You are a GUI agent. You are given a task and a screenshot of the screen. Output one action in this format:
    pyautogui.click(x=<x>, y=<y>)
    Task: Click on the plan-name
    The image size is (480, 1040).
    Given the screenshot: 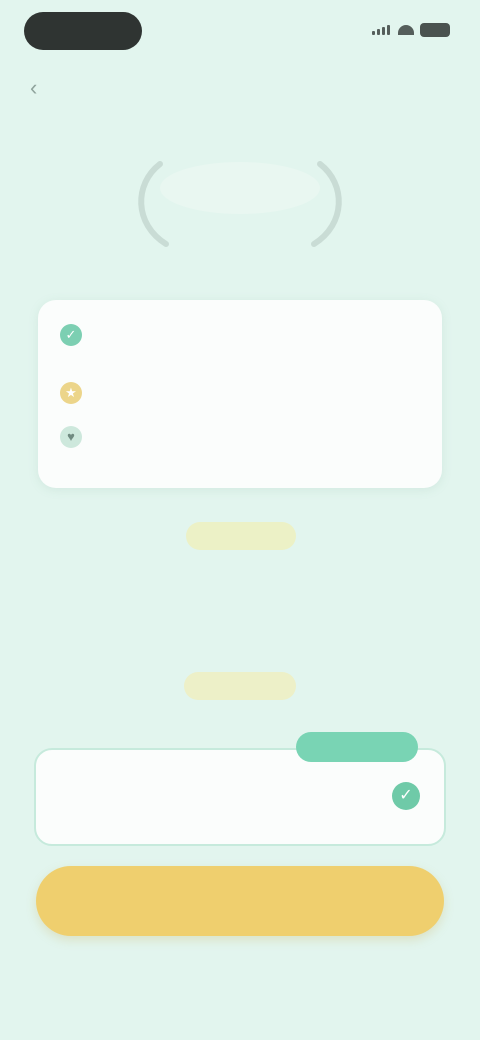 What is the action you would take?
    pyautogui.click(x=120, y=787)
    